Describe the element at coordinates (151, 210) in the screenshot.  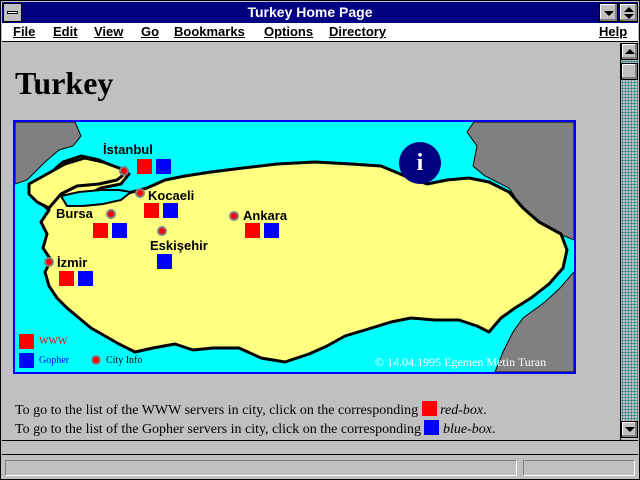
I see `www-box-kocaeli` at that location.